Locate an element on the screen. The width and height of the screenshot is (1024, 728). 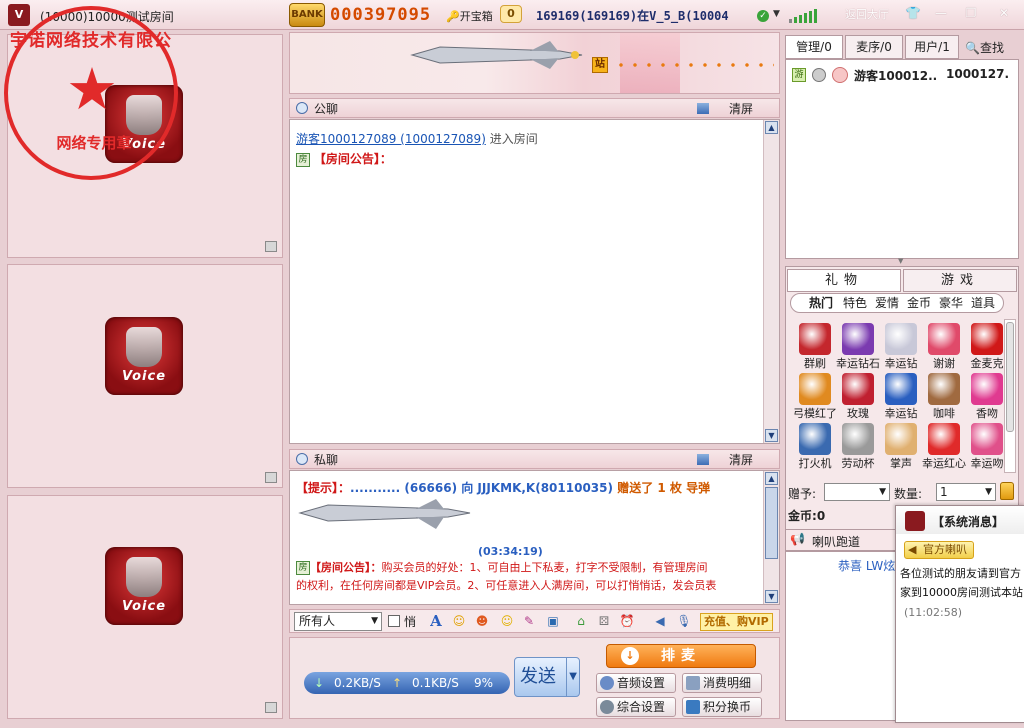
alarm-icon: ⏰ is located at coordinates (627, 621).